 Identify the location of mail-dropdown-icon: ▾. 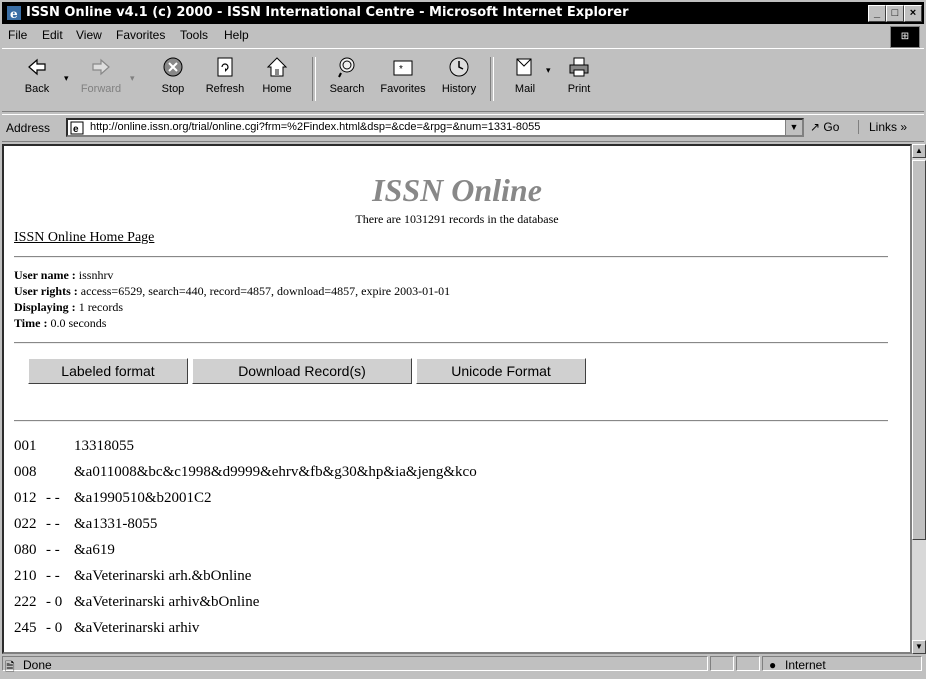
(548, 70).